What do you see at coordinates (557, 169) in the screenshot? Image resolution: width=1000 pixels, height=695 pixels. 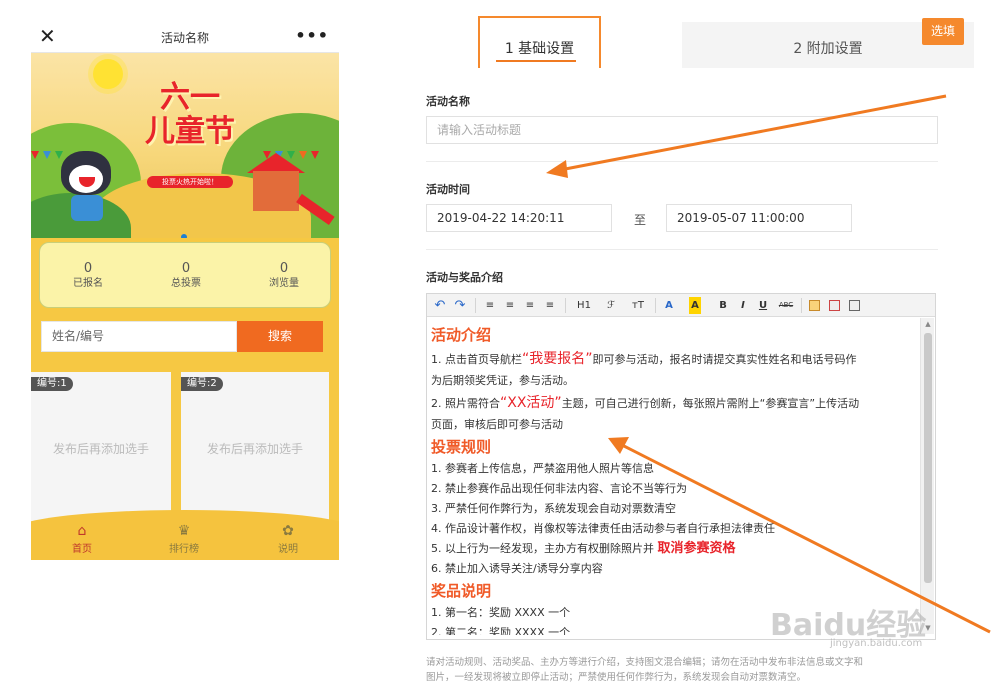 I see `arrowhead` at bounding box center [557, 169].